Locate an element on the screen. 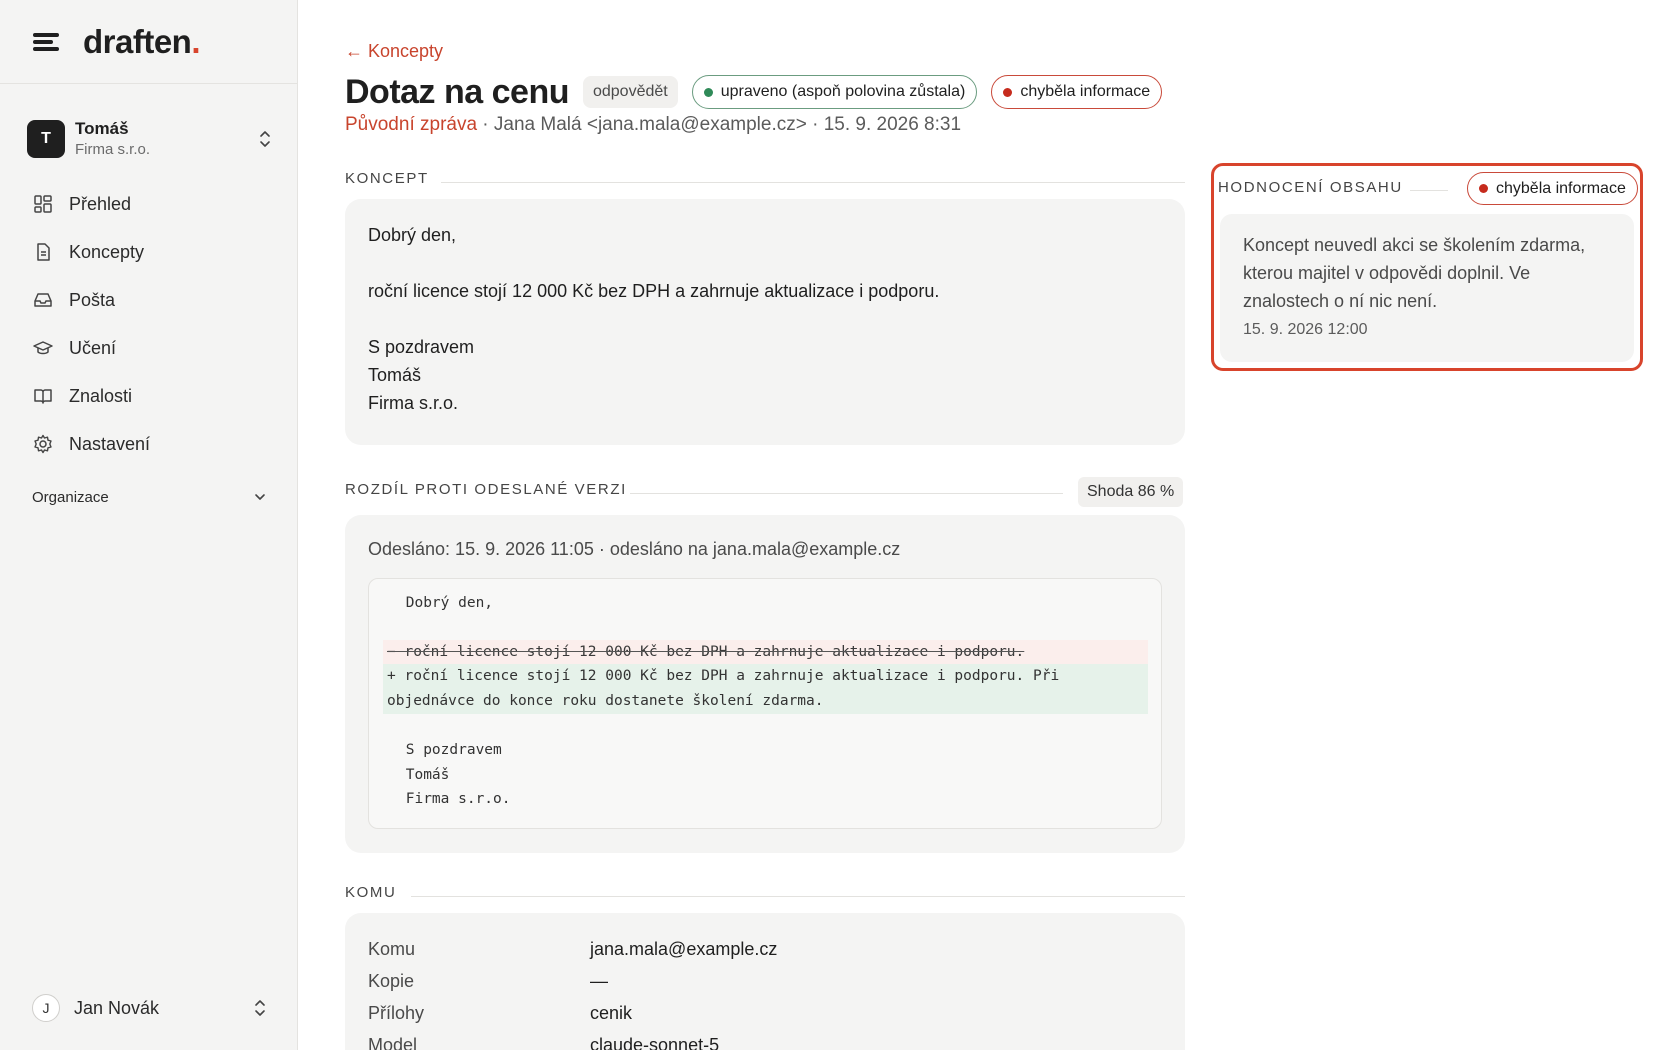 This screenshot has height=1050, width=1680. organization-label: Organizace is located at coordinates (70, 497).